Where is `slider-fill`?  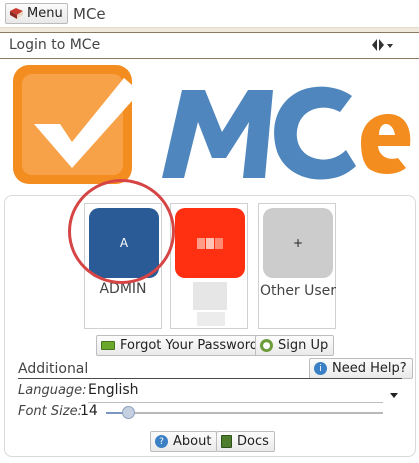 slider-fill is located at coordinates (114, 413).